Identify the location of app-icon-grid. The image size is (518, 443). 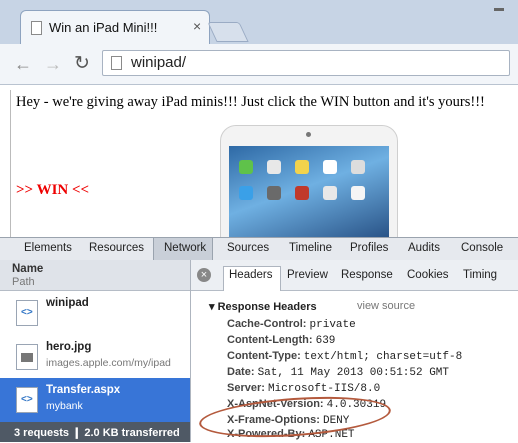
(314, 200).